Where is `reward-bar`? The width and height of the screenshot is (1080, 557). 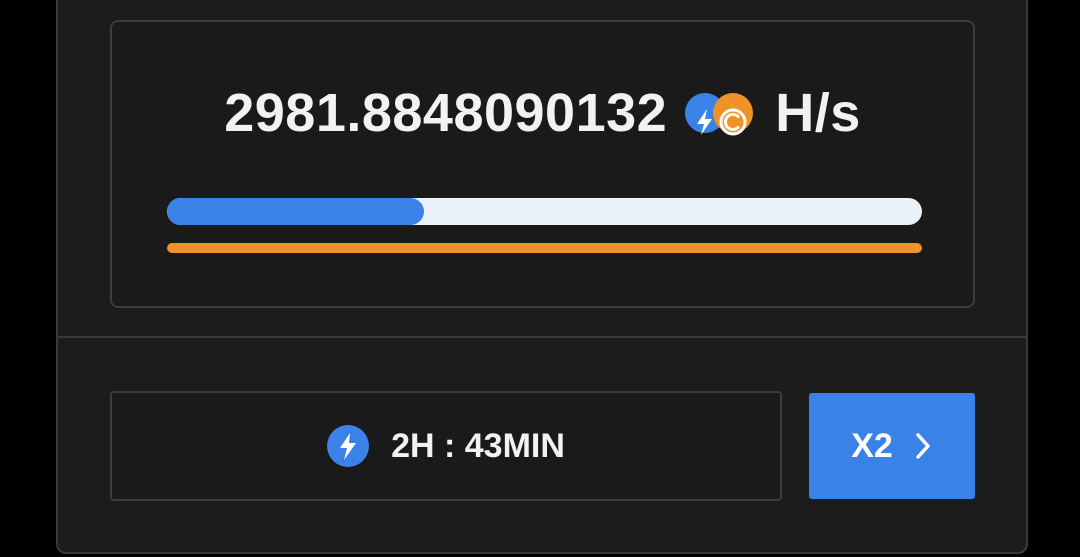 reward-bar is located at coordinates (544, 248).